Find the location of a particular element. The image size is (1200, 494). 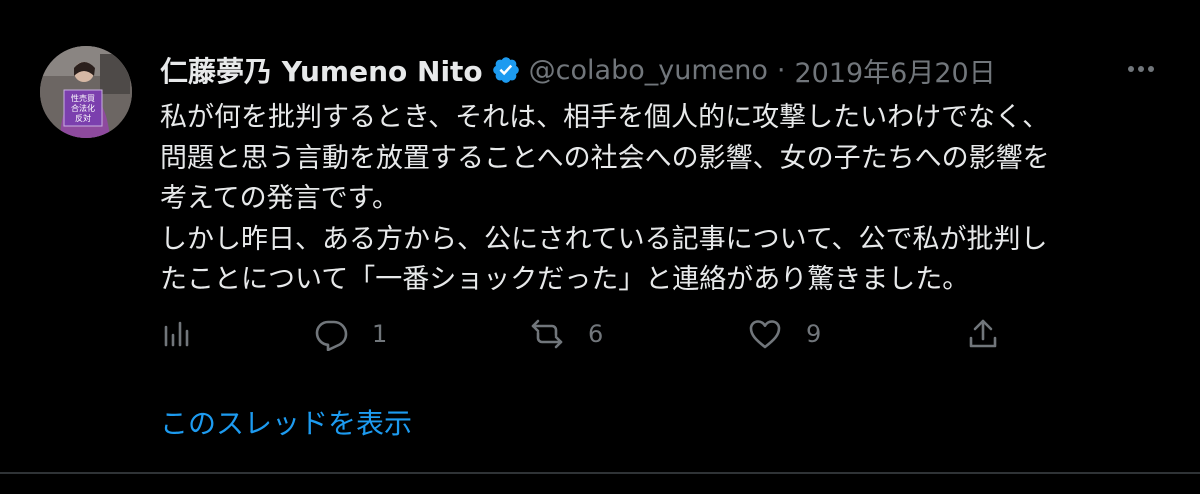

tweet-date: 2019年6月20日 is located at coordinates (894, 70).